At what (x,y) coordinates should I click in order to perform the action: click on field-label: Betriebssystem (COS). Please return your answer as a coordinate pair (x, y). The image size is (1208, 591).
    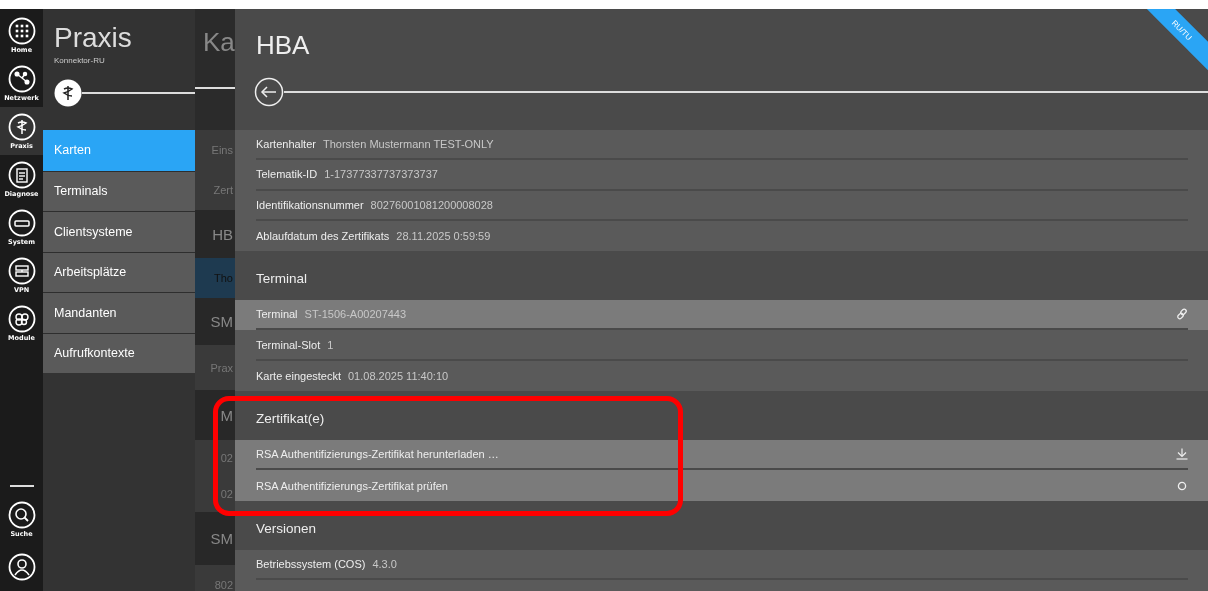
    Looking at the image, I should click on (311, 563).